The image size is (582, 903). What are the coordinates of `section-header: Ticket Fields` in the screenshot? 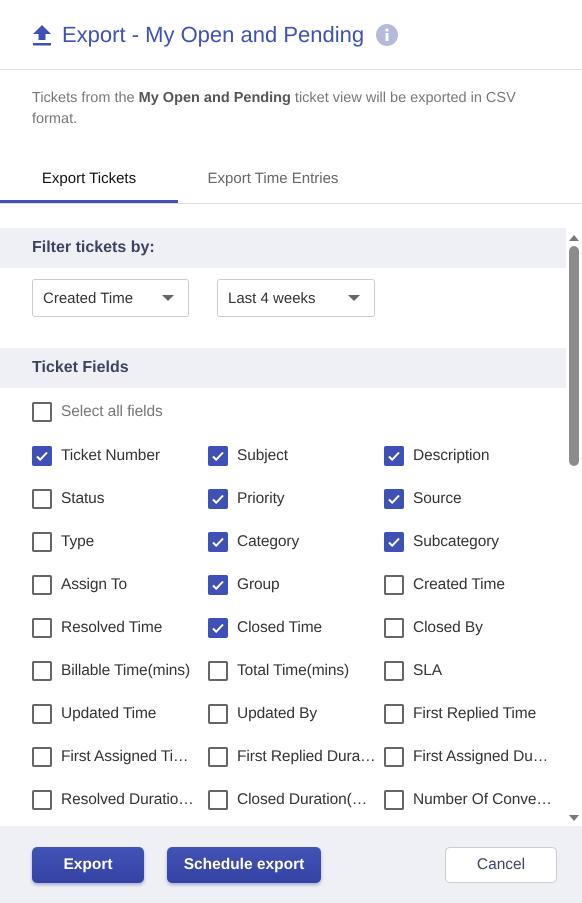 It's located at (283, 368).